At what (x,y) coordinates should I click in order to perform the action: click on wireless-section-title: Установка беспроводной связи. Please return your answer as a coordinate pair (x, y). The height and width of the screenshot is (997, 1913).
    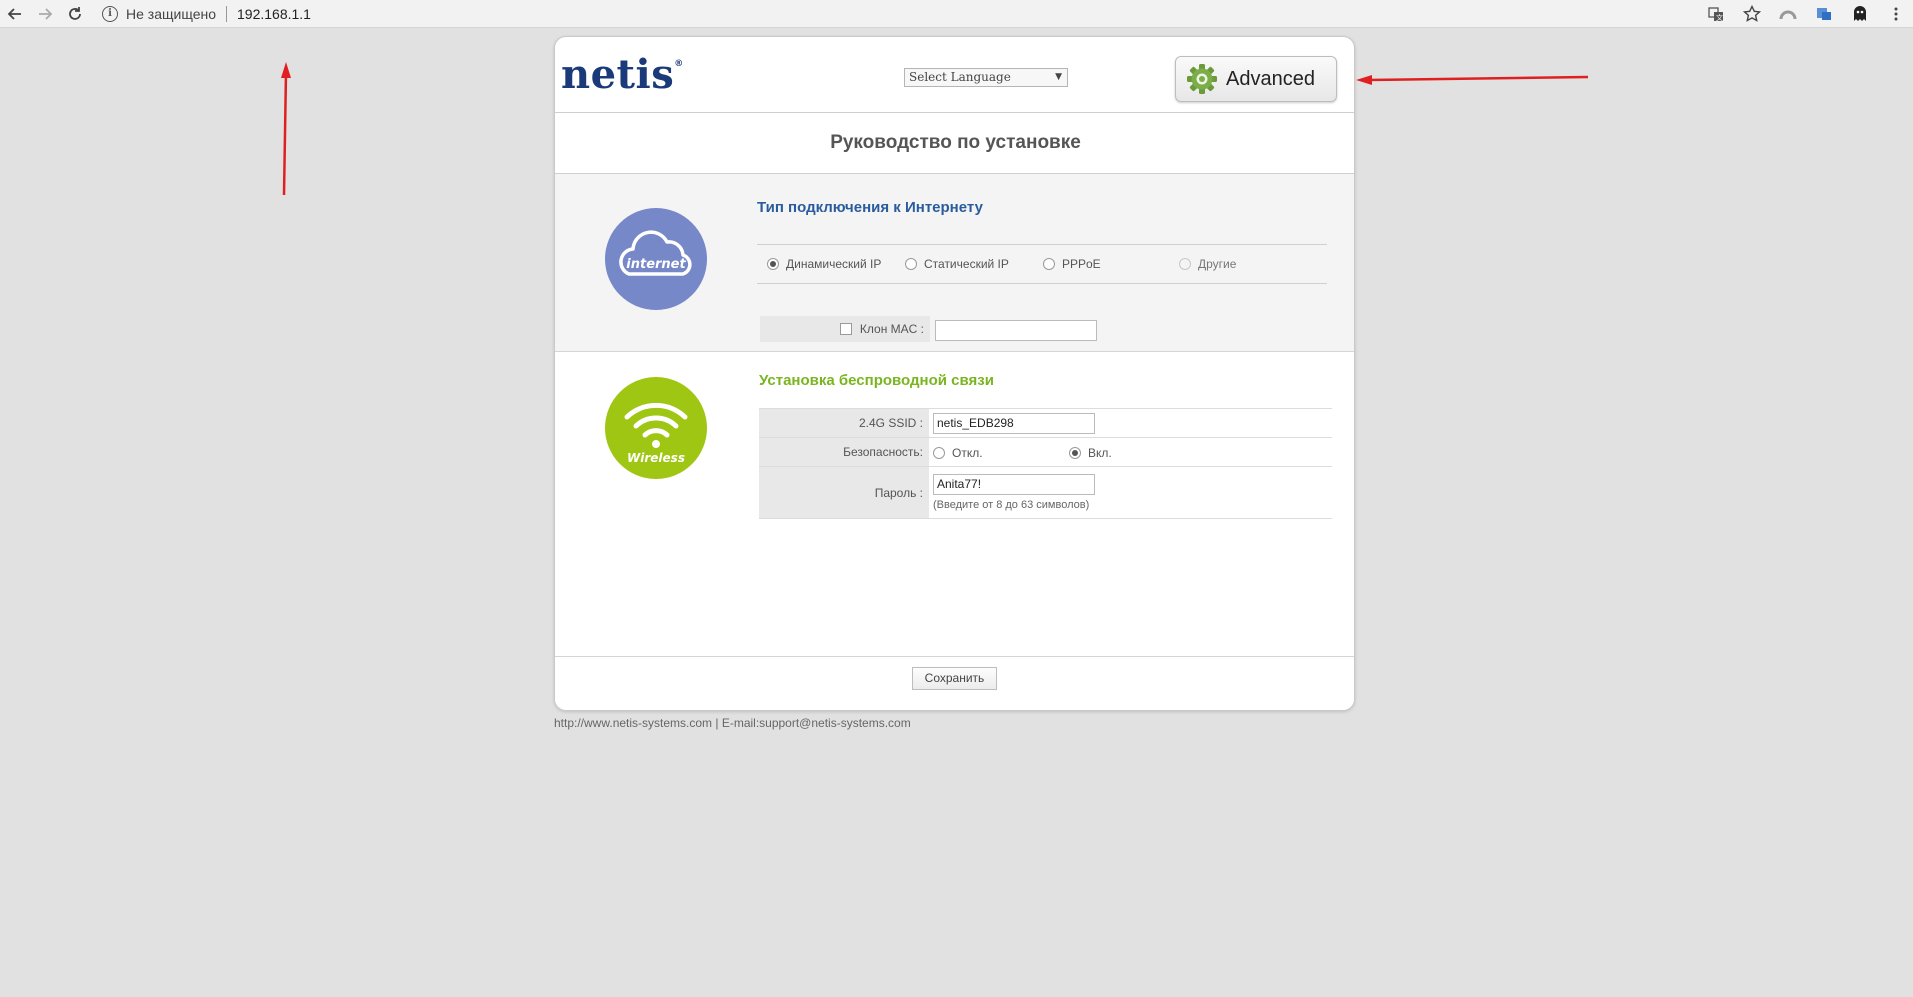
    Looking at the image, I should click on (876, 380).